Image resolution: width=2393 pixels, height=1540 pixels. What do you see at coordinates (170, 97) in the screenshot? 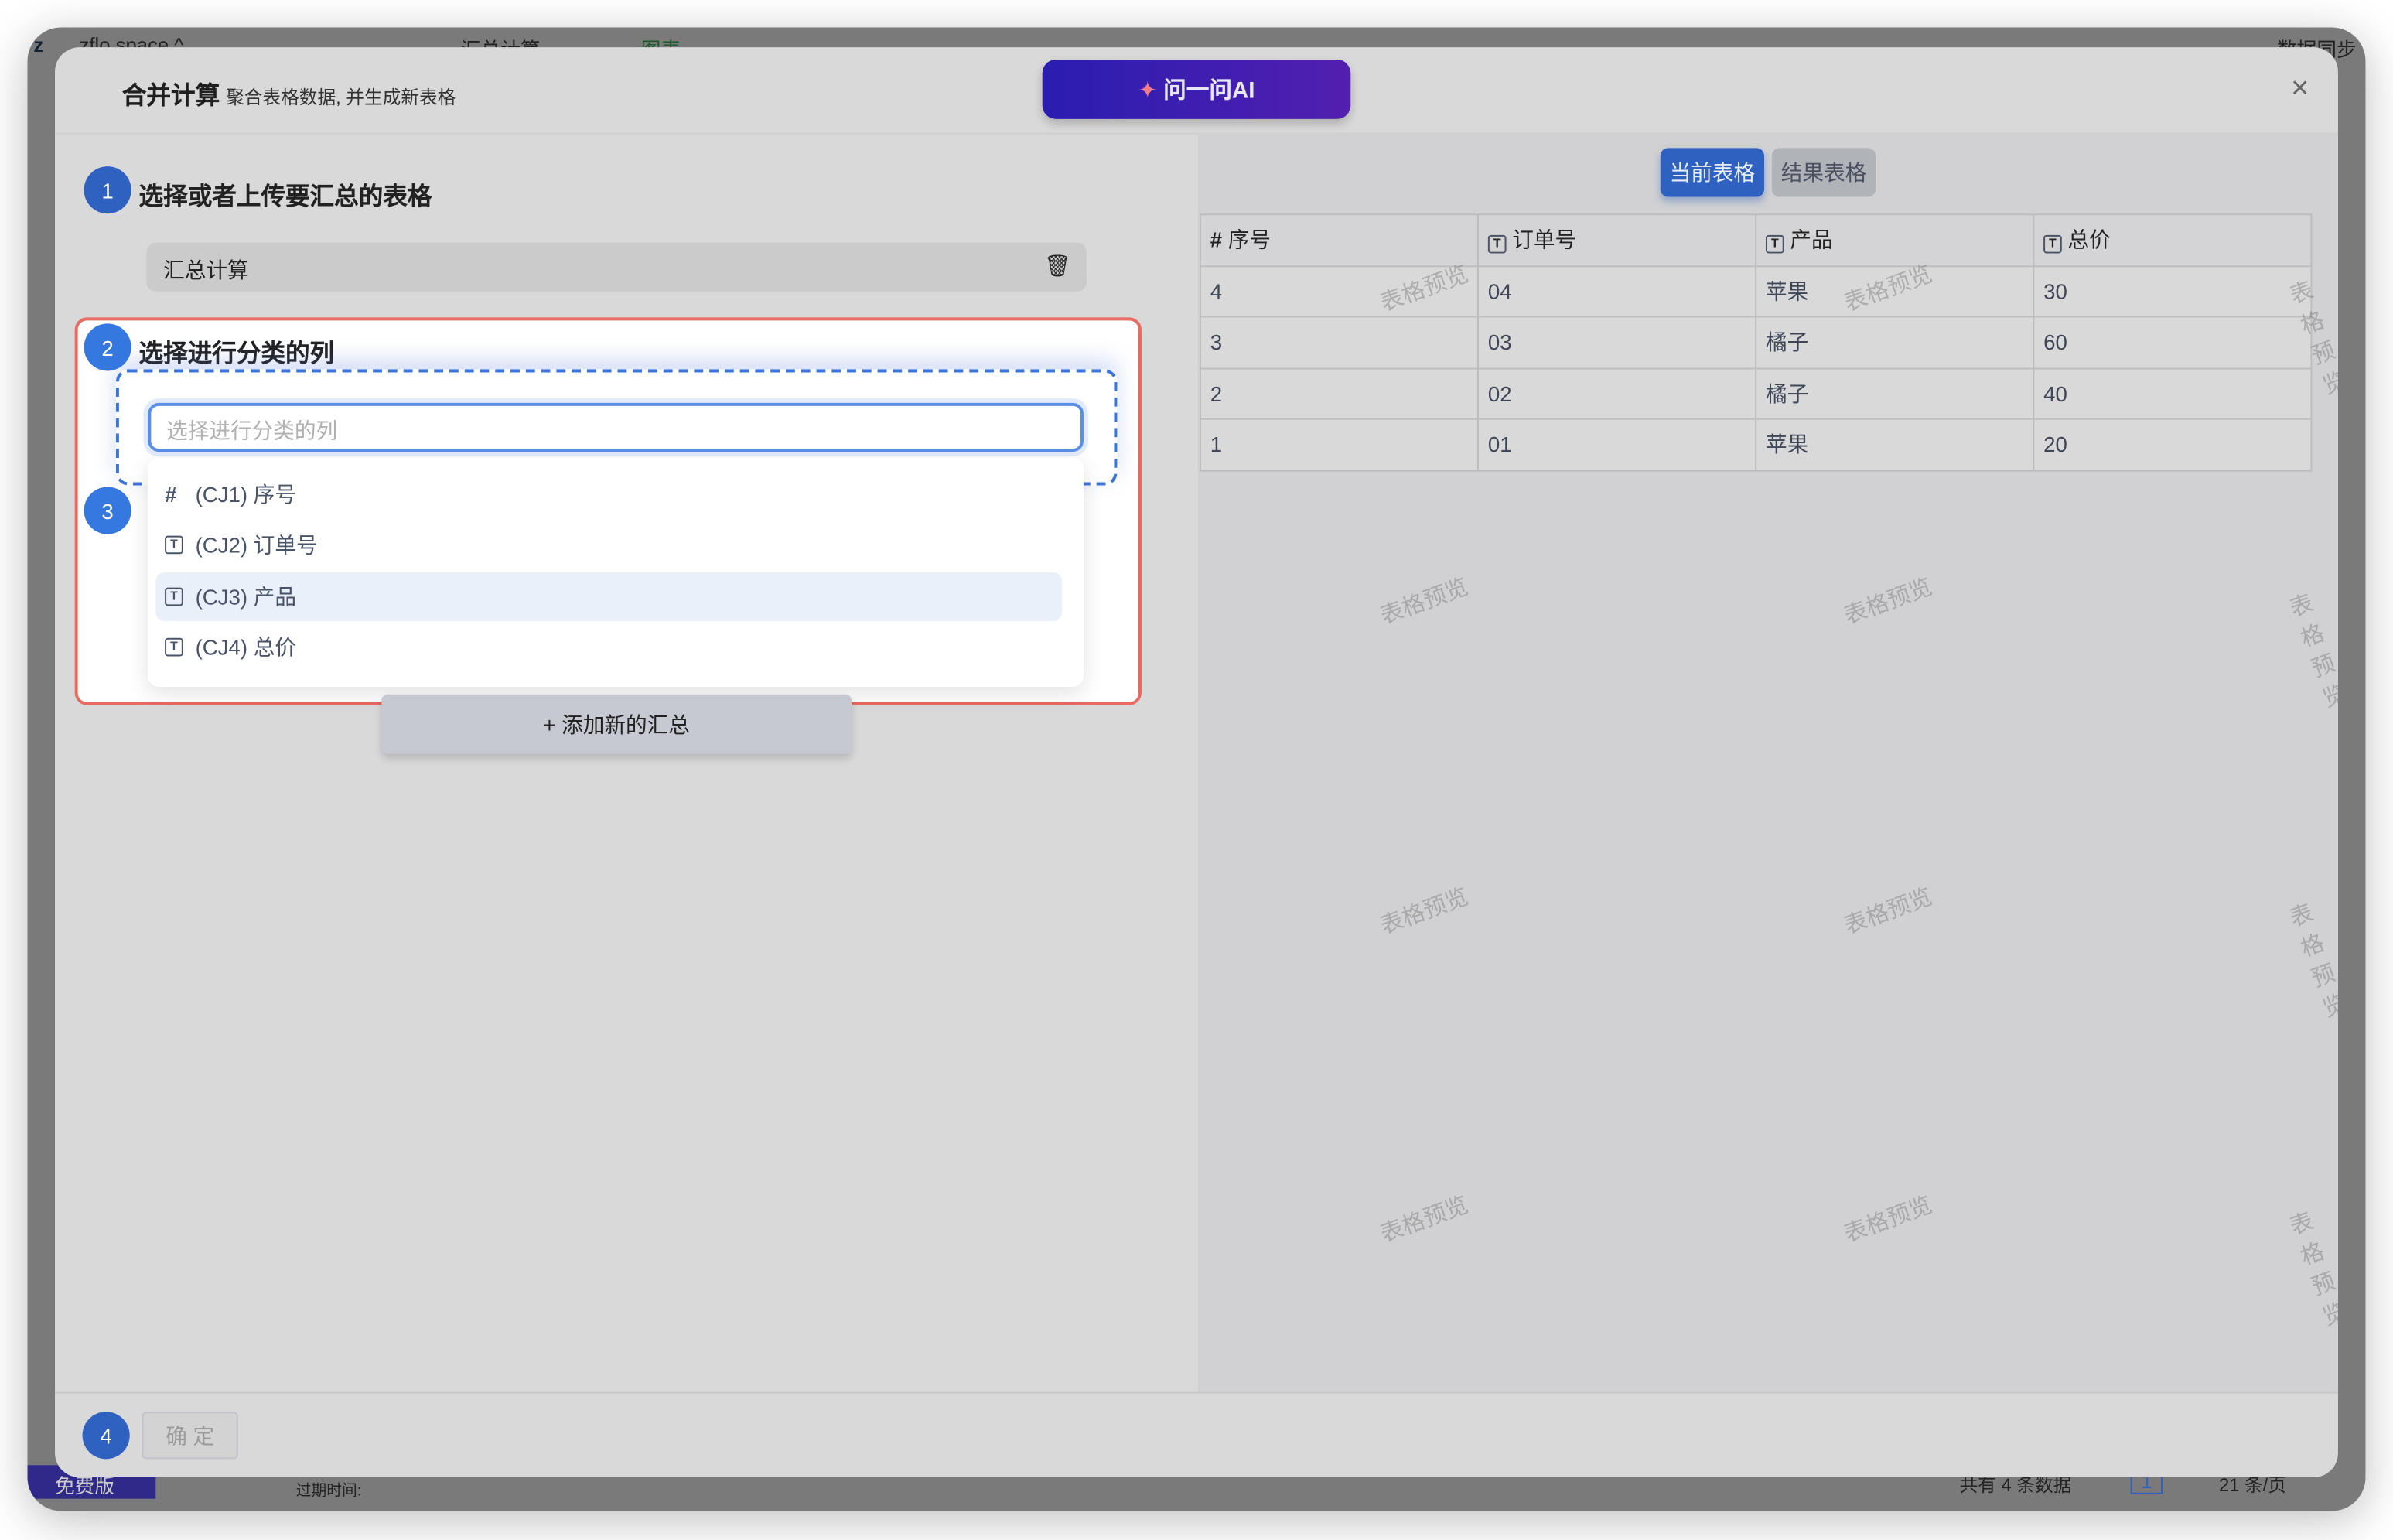
I see `title-text: 合并计算` at bounding box center [170, 97].